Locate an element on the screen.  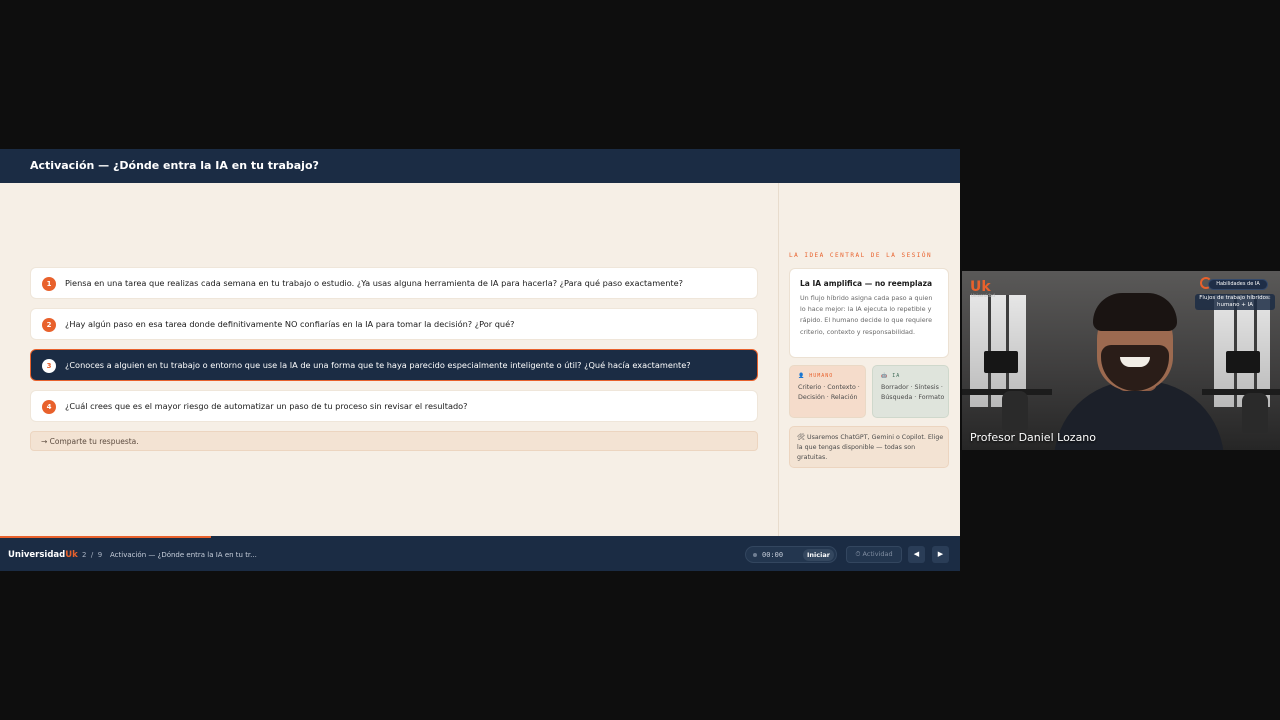
brand-accent: Uk is located at coordinates (71, 555).